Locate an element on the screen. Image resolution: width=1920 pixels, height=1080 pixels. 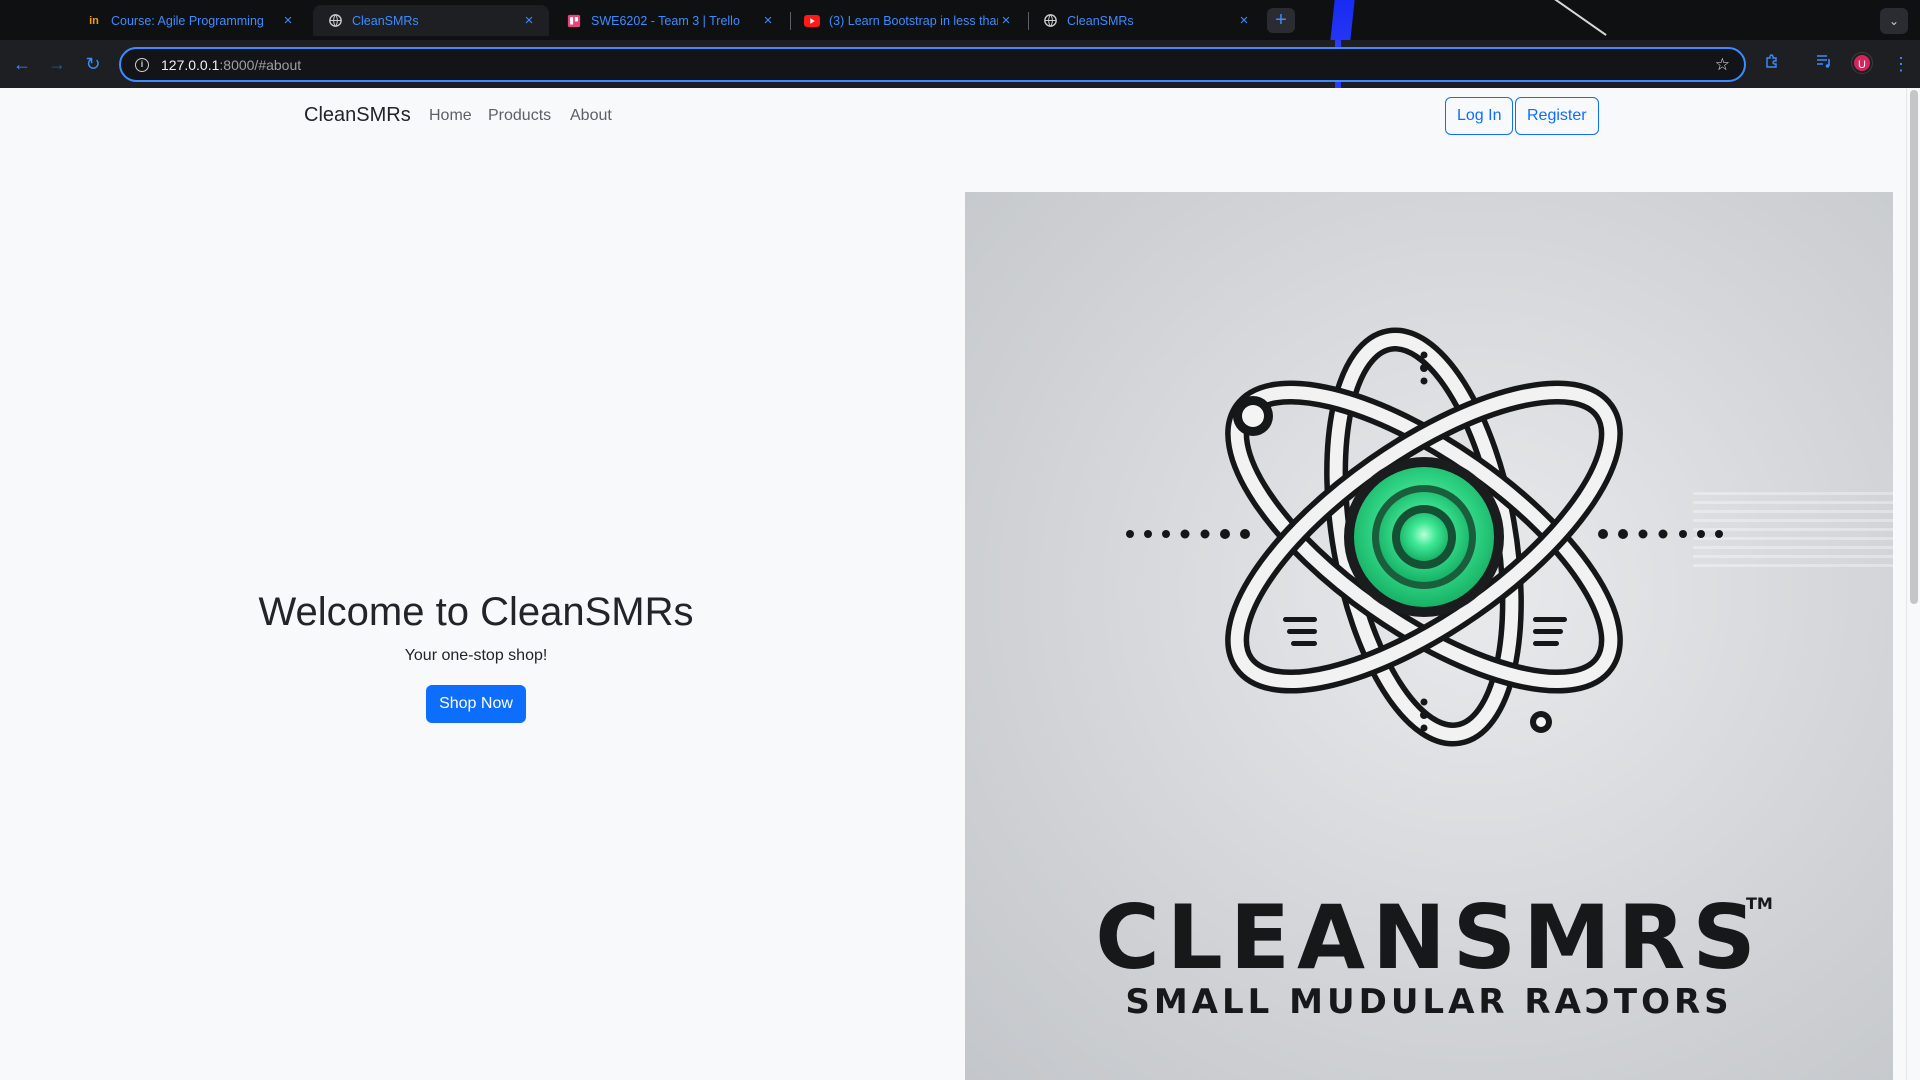
arrow-right-icon: → is located at coordinates (57, 64).